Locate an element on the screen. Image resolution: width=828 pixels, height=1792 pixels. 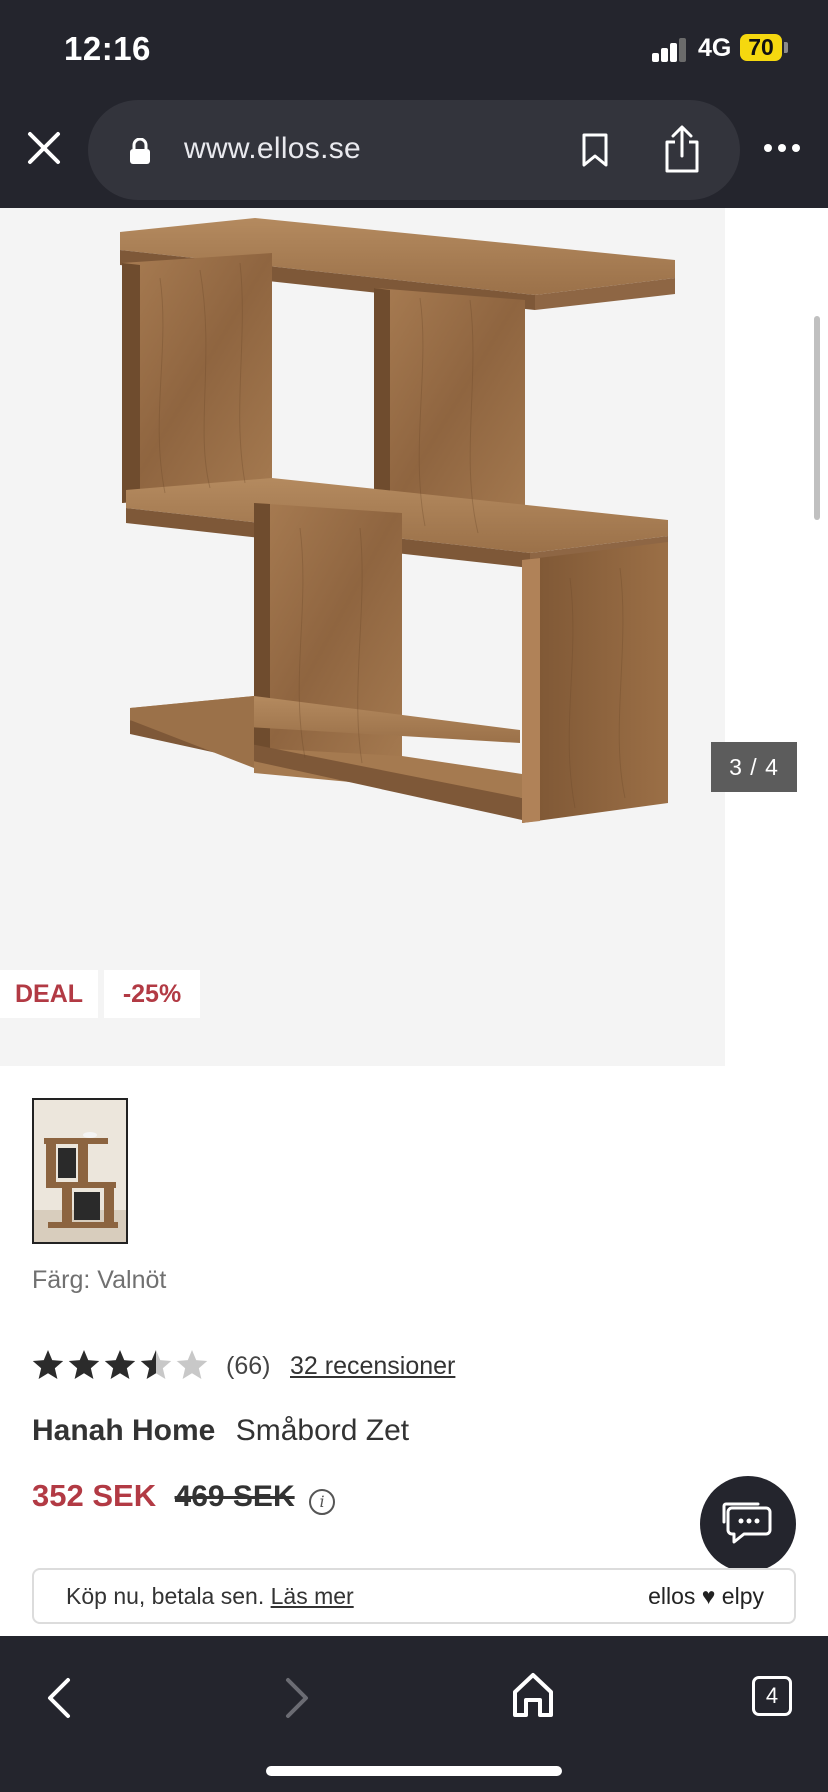
status-bar: 12:16 4G 70 is located at coordinates (414, 49).